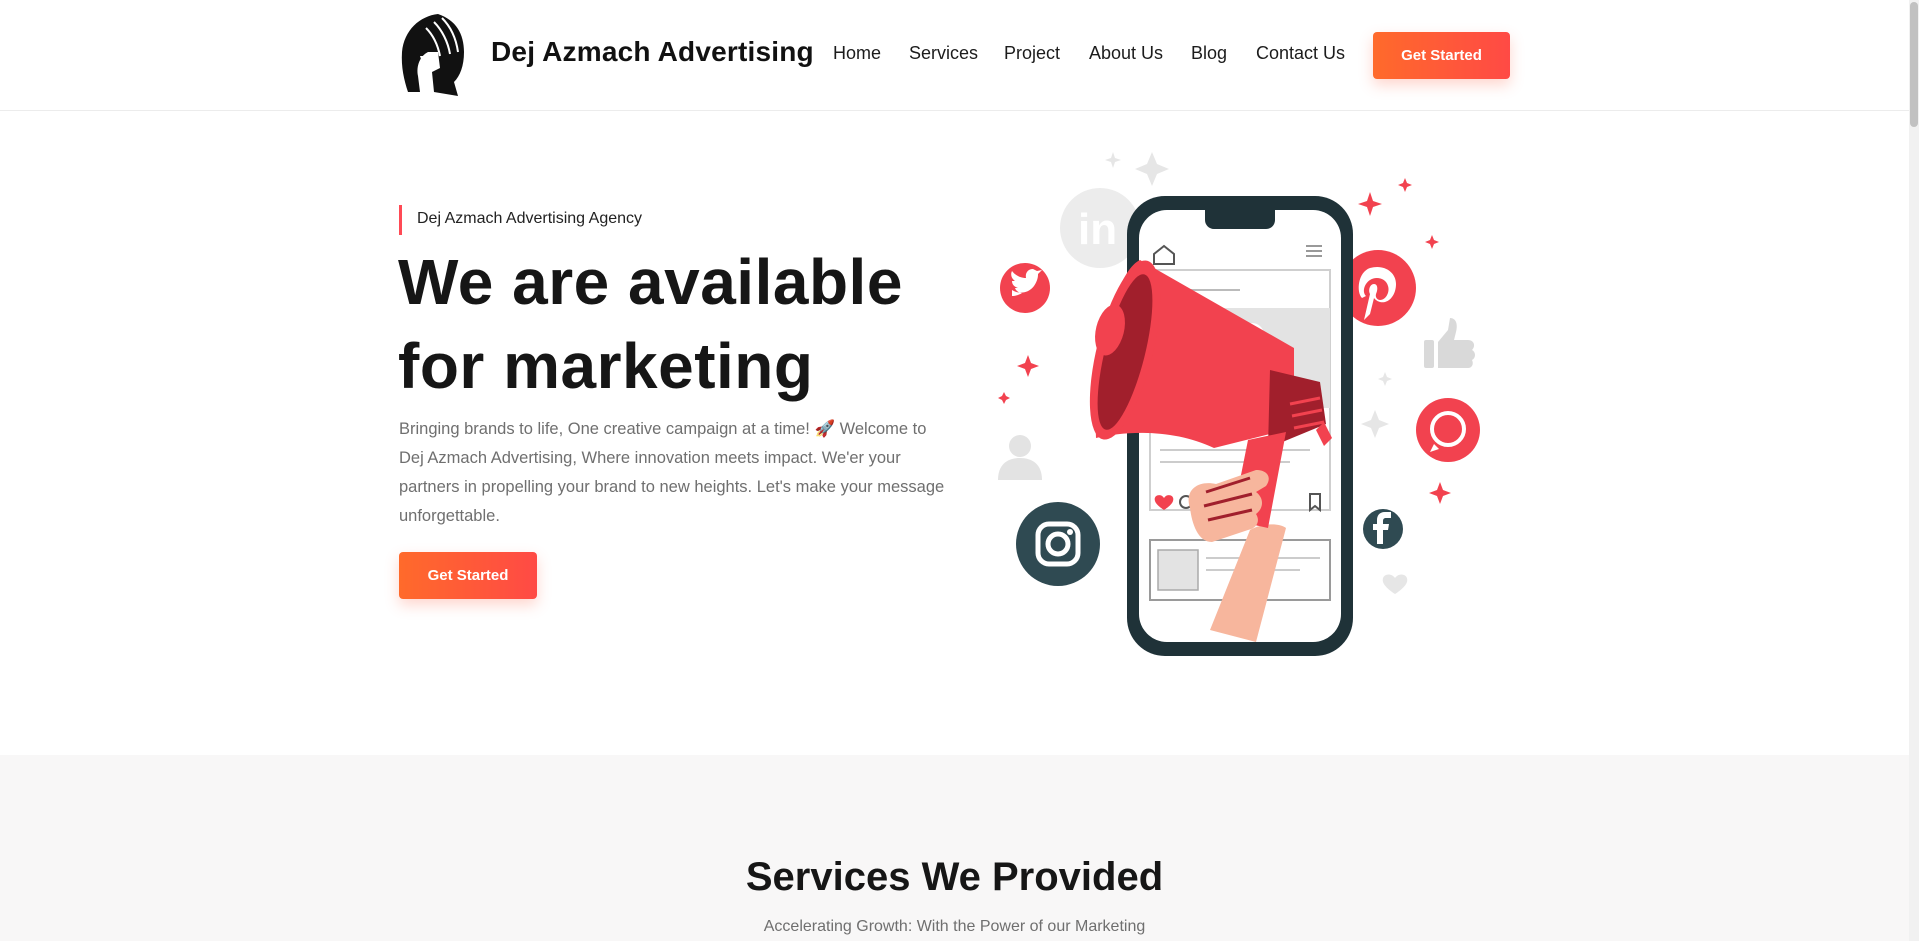 The height and width of the screenshot is (941, 1919). I want to click on thumbs-up-icon, so click(1449, 343).